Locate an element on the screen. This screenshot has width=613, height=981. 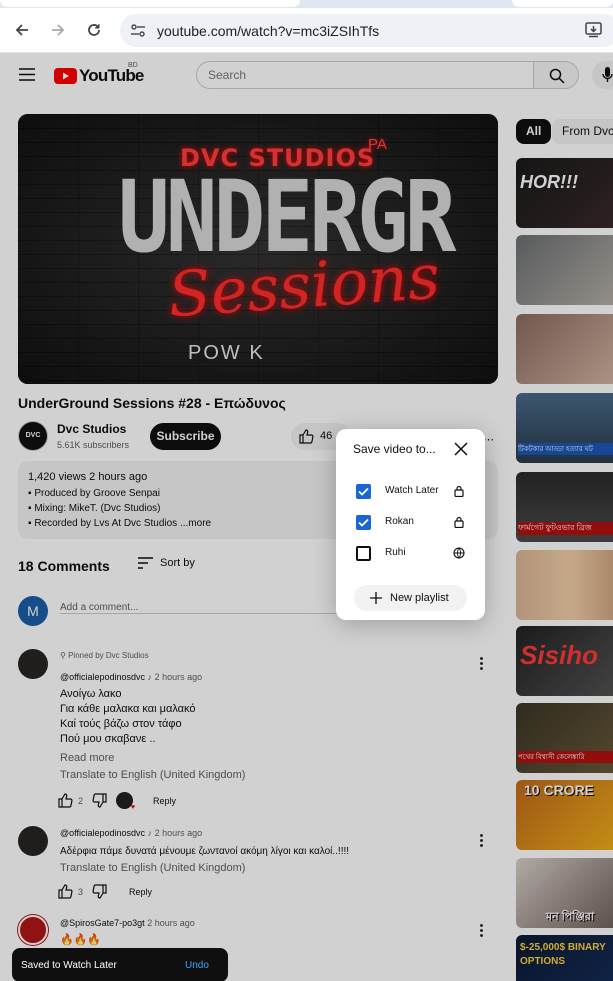
youtube-logo: YouTube BD is located at coordinates (99, 74).